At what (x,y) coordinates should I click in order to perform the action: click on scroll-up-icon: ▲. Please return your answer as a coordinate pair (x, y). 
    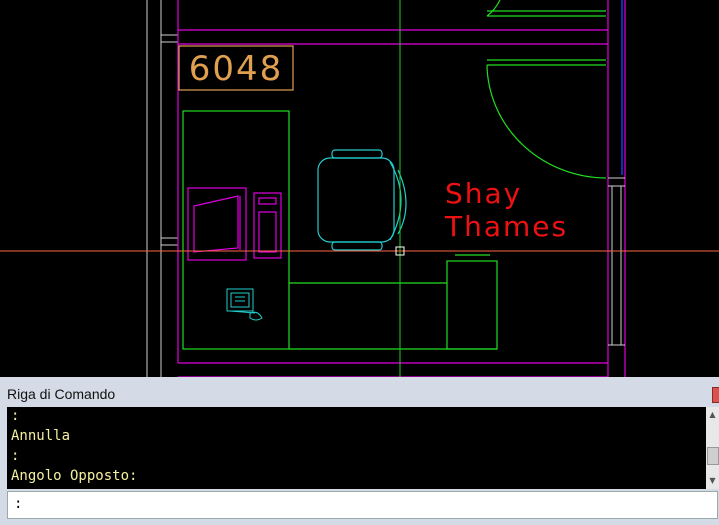
    Looking at the image, I should click on (712, 415).